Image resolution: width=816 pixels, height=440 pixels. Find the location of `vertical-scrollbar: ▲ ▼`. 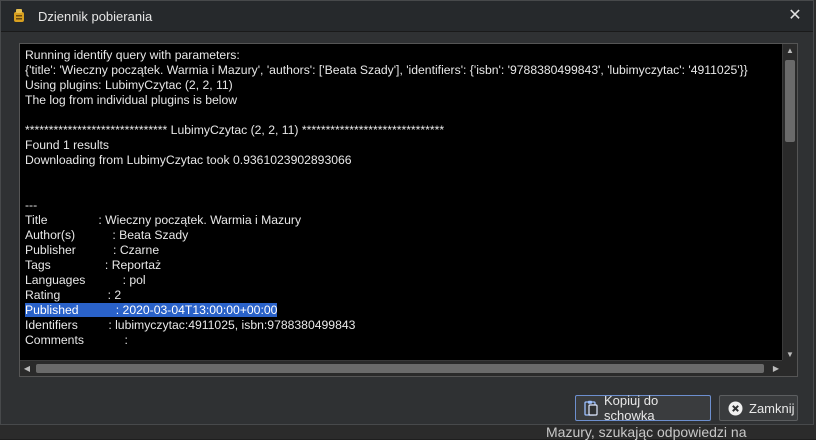

vertical-scrollbar: ▲ ▼ is located at coordinates (789, 203).